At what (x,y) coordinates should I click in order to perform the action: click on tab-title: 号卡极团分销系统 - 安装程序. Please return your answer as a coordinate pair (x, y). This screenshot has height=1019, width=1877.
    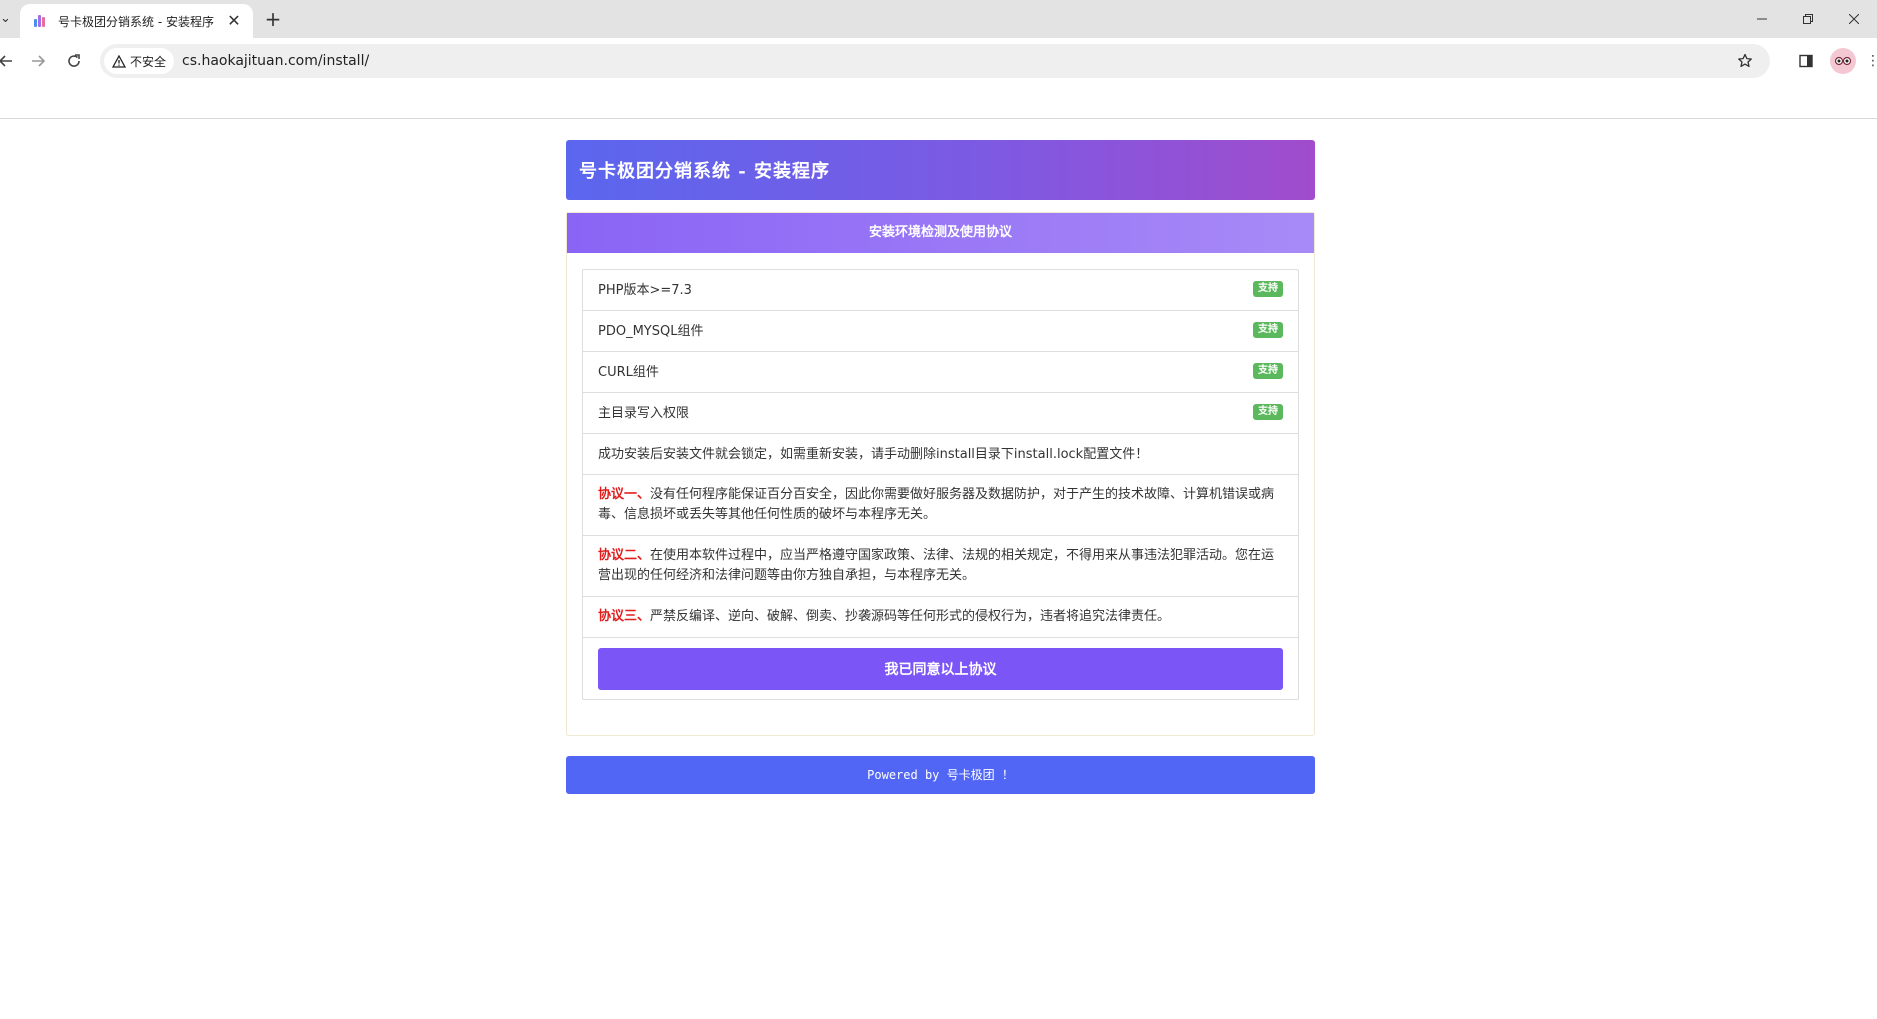
    Looking at the image, I should click on (136, 21).